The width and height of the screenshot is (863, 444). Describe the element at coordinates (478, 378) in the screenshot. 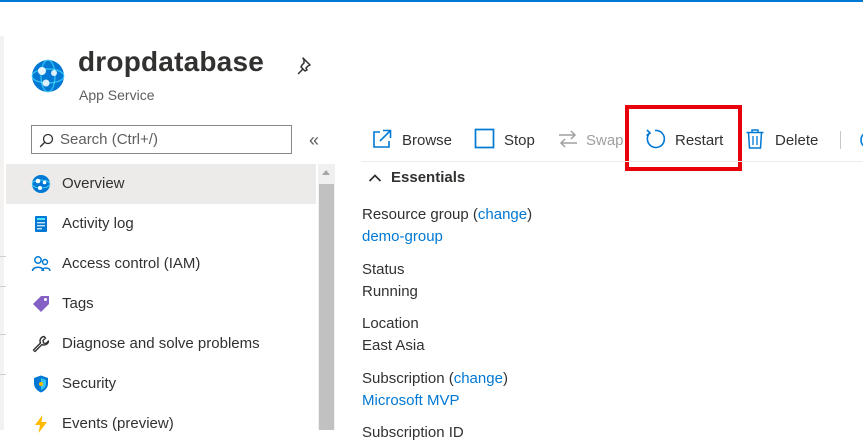

I see `change-subscription-link: change` at that location.